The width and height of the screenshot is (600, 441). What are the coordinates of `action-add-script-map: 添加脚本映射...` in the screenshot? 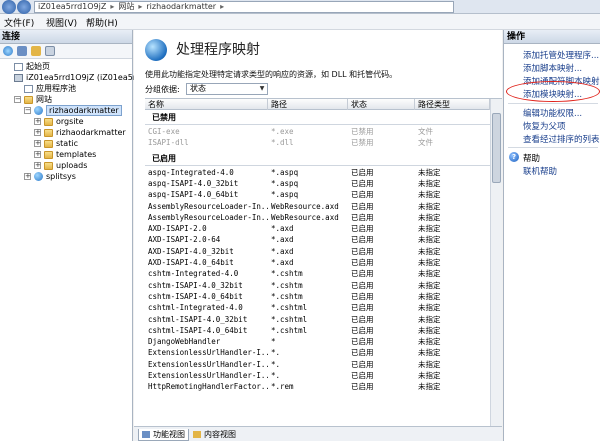 It's located at (552, 68).